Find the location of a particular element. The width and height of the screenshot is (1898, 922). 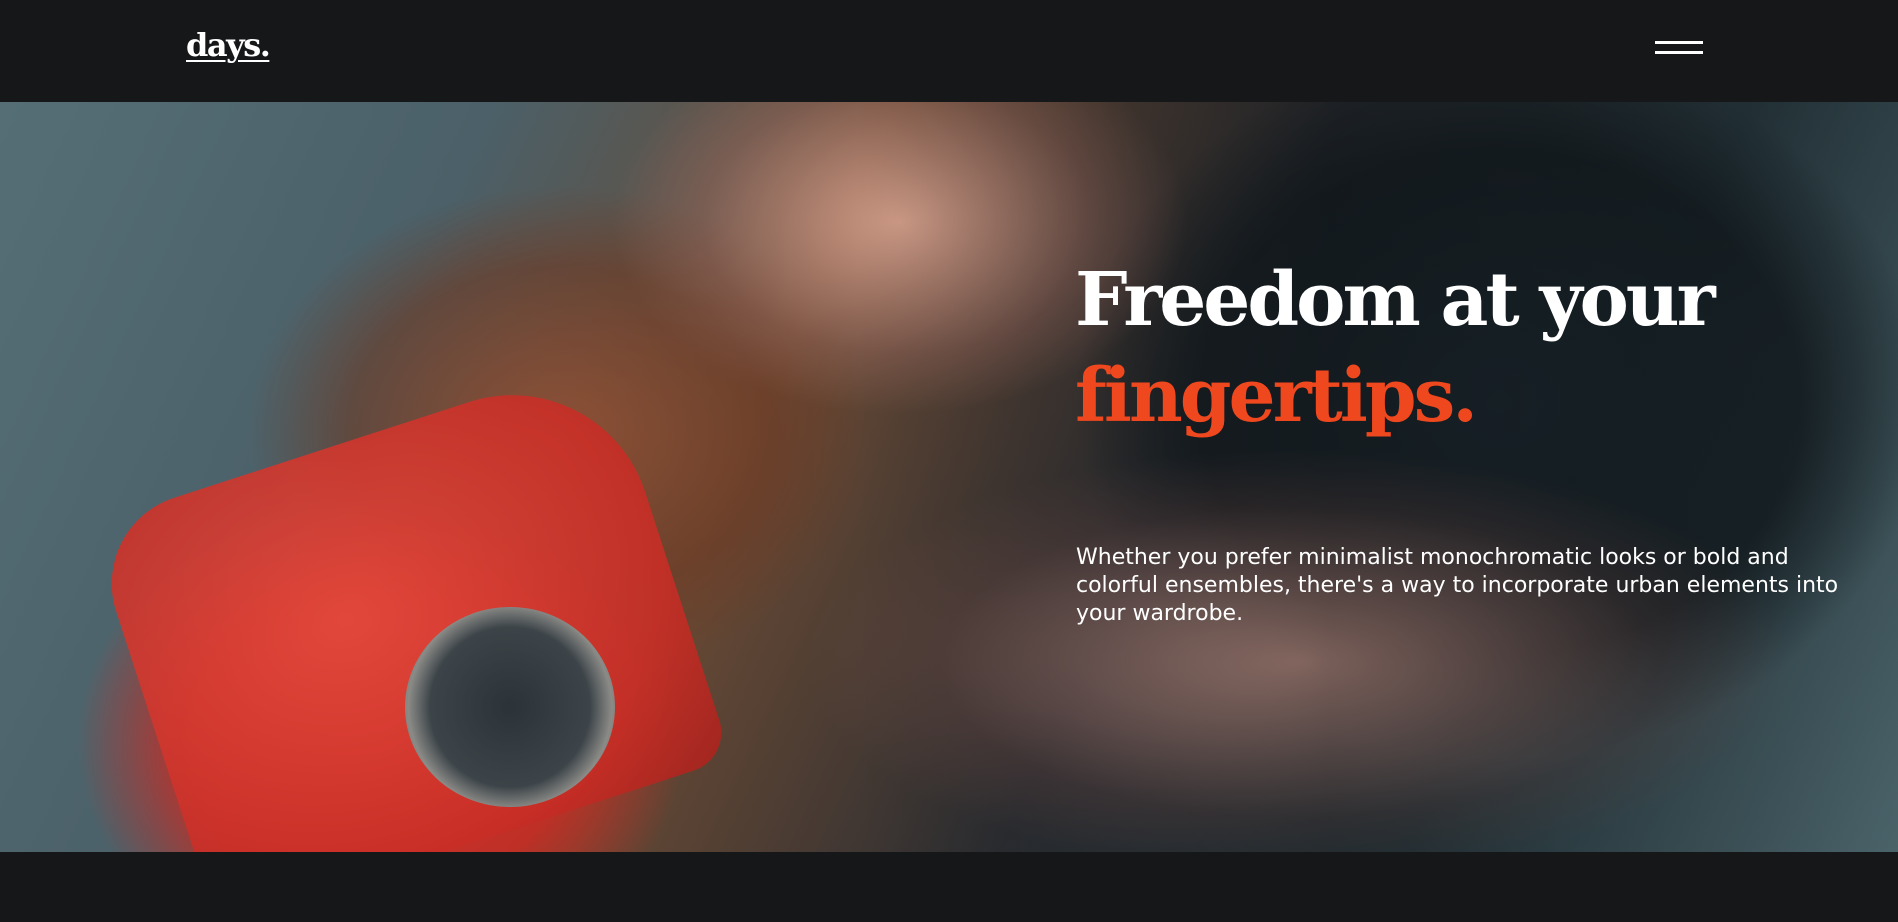

site-header: days. is located at coordinates (949, 51).